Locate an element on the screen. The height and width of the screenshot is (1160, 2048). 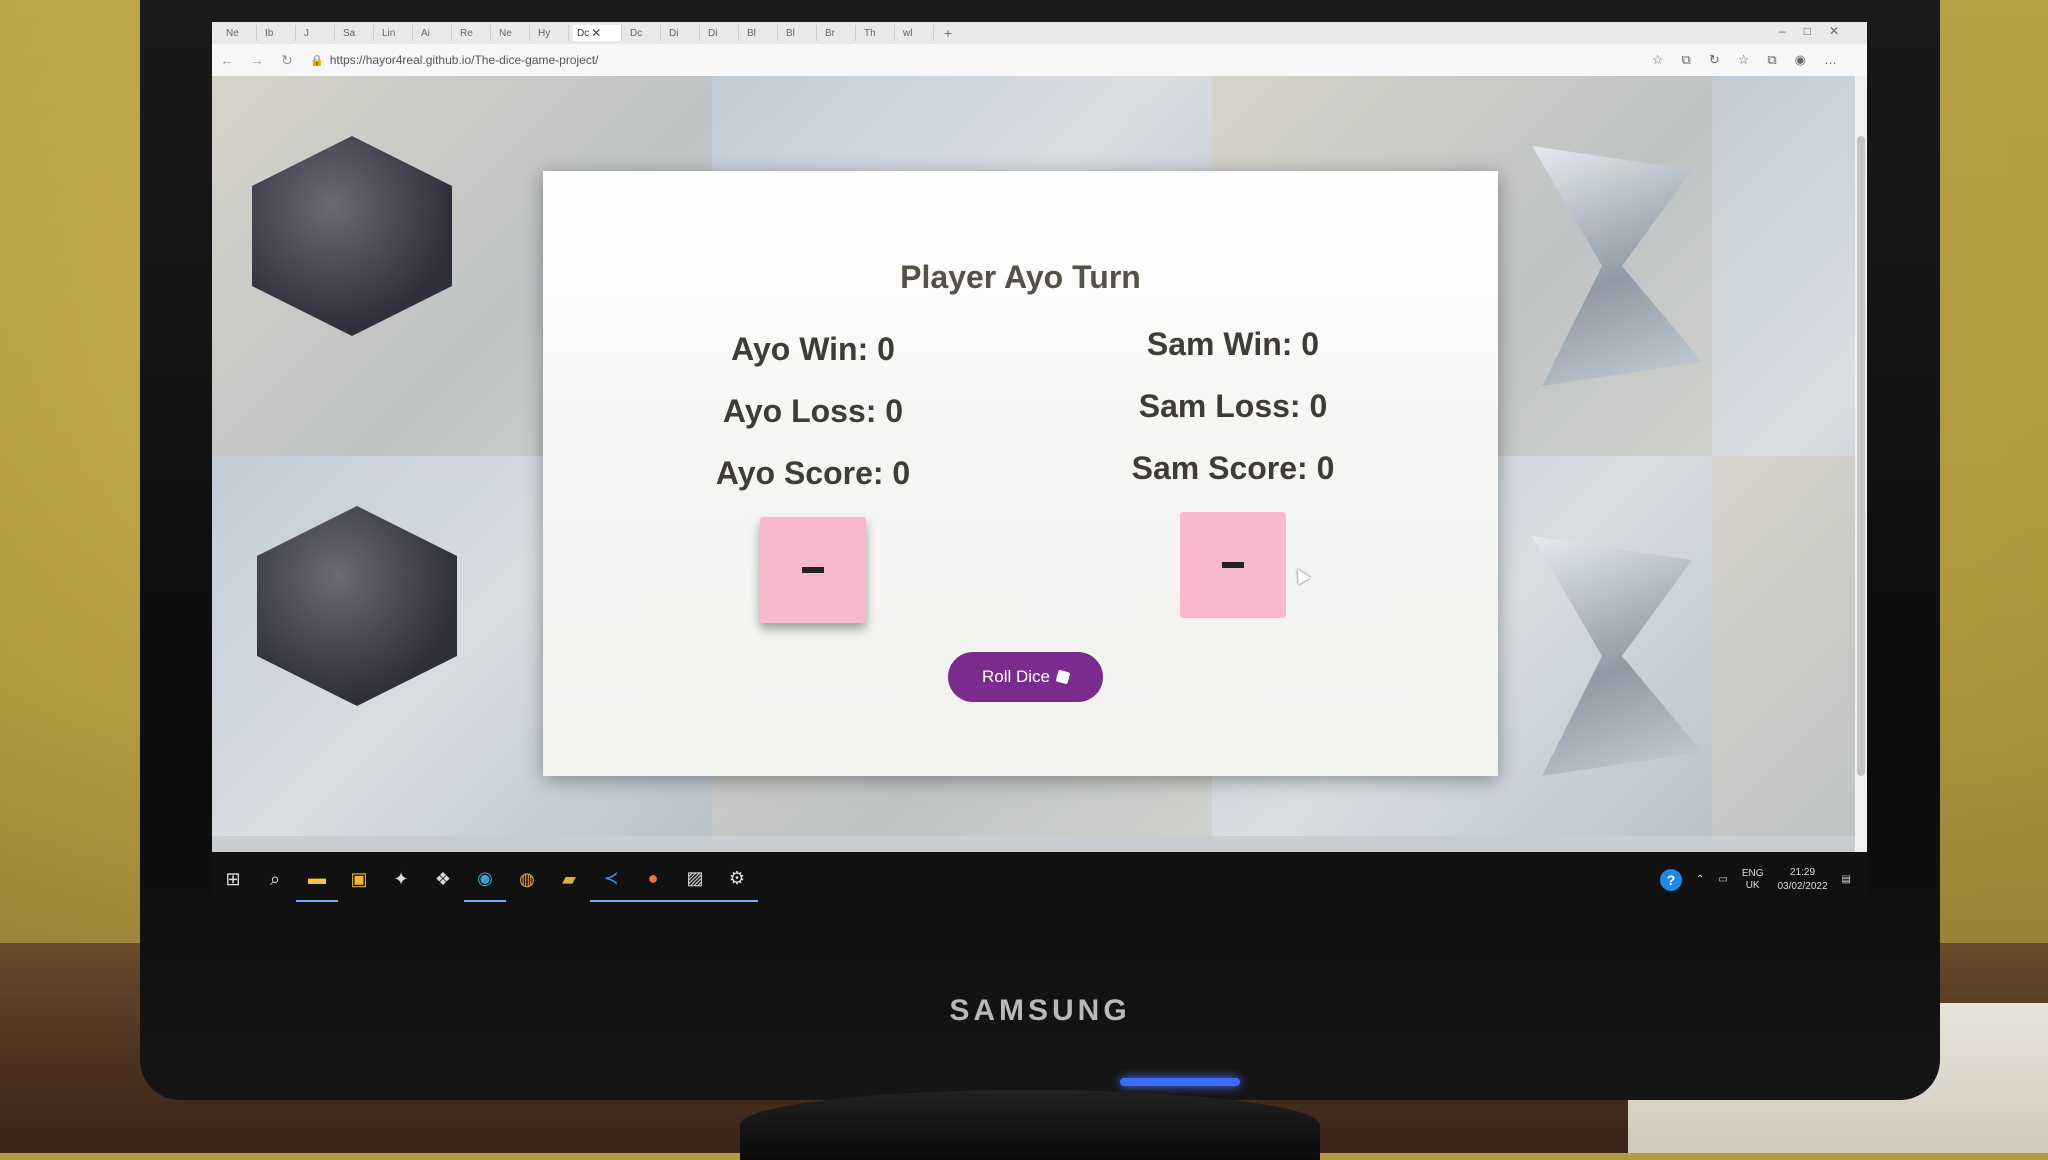
dice-cube-icon is located at coordinates (1063, 677).